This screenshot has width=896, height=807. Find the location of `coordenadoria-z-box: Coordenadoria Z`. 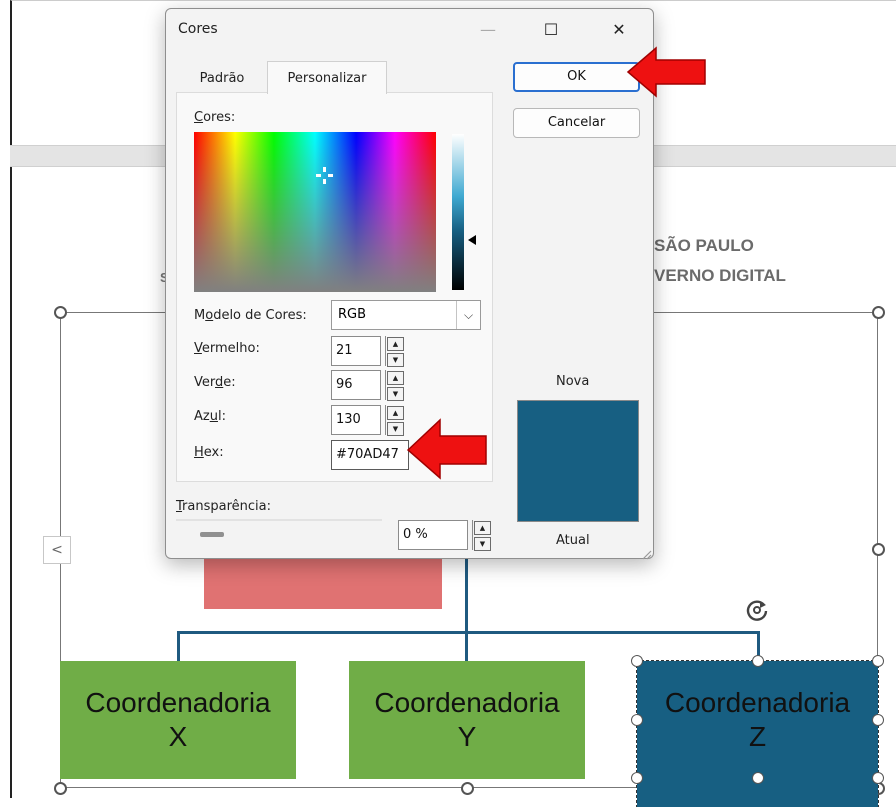

coordenadoria-z-box: Coordenadoria Z is located at coordinates (757, 733).